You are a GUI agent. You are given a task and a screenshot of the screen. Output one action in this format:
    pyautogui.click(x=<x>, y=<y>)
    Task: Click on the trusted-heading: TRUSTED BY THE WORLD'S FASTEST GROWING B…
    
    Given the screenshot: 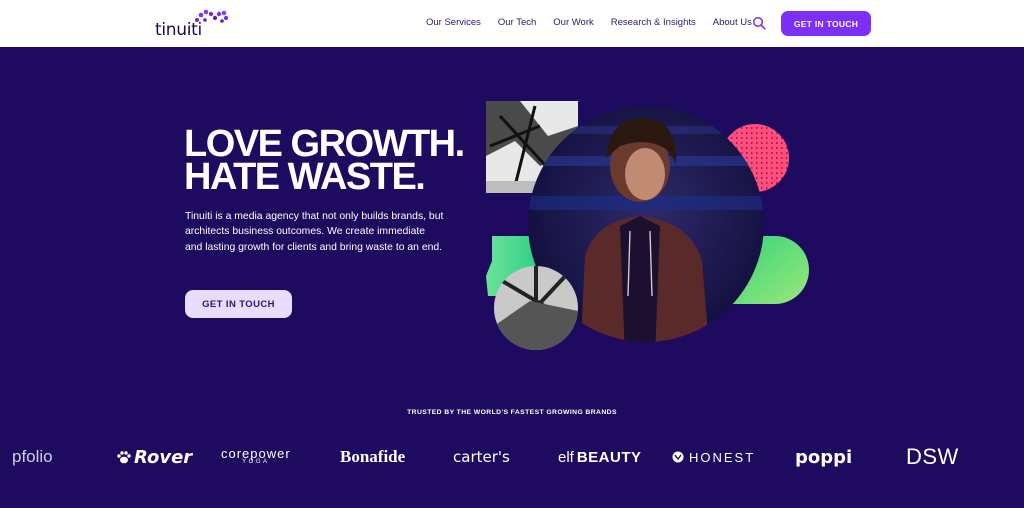 What is the action you would take?
    pyautogui.click(x=512, y=412)
    